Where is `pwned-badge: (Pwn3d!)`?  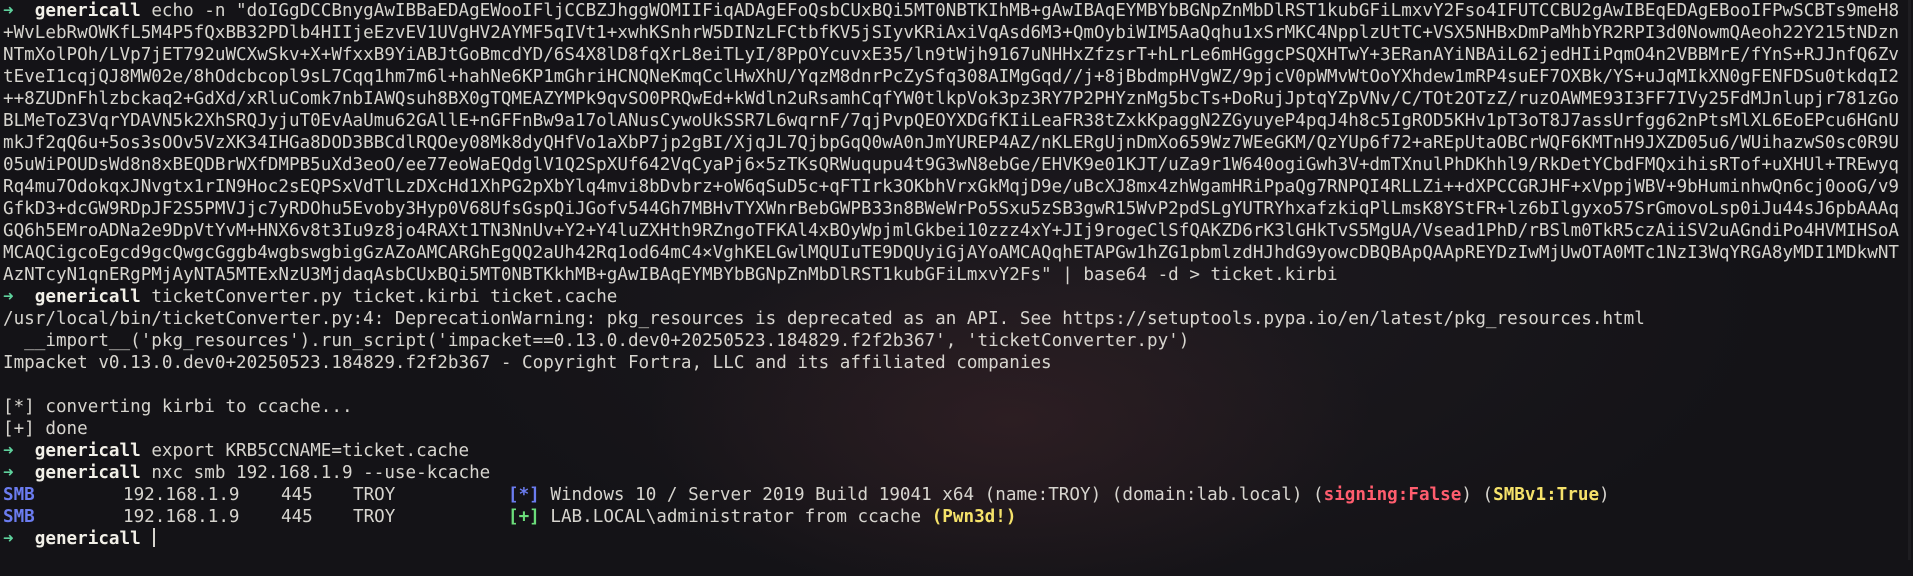 pwned-badge: (Pwn3d!) is located at coordinates (974, 517).